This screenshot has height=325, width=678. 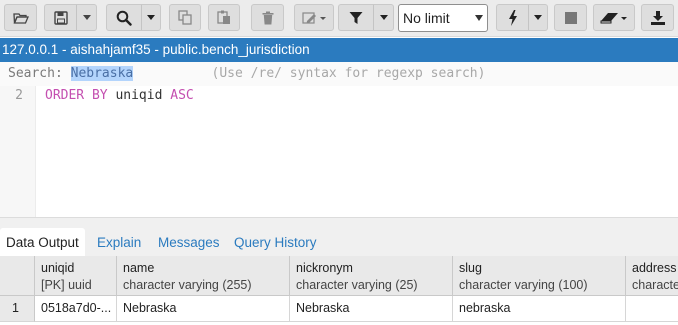 What do you see at coordinates (371, 309) in the screenshot?
I see `table-cell-nickronym: Nebraska` at bounding box center [371, 309].